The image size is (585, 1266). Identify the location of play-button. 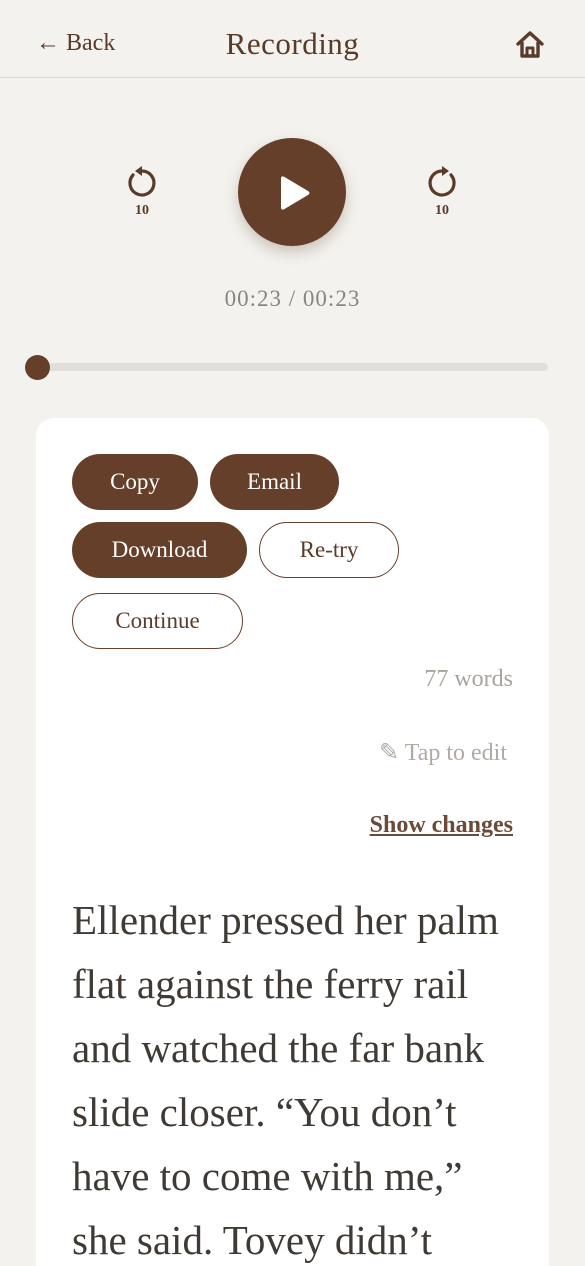
(292, 192).